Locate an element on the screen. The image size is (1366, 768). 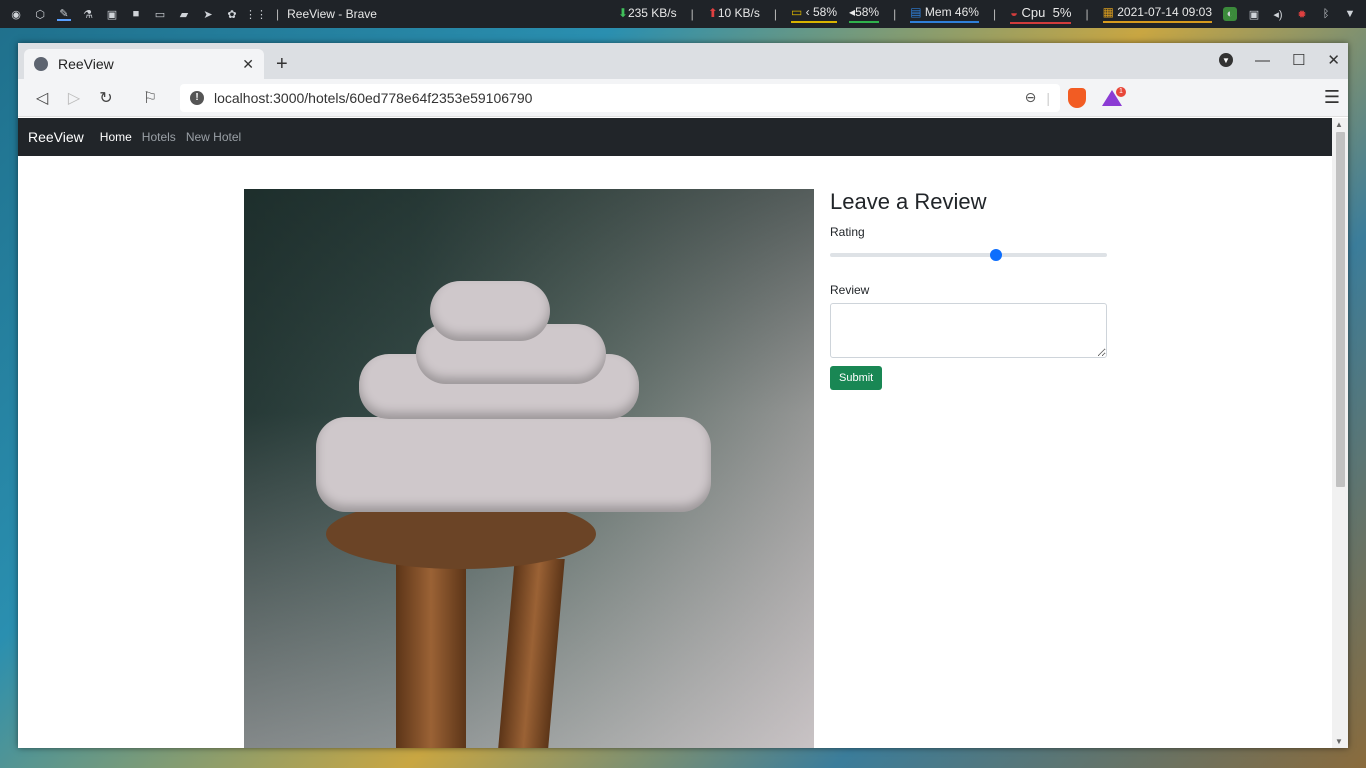
image-viewer-icon: ▣ is located at coordinates (112, 14).